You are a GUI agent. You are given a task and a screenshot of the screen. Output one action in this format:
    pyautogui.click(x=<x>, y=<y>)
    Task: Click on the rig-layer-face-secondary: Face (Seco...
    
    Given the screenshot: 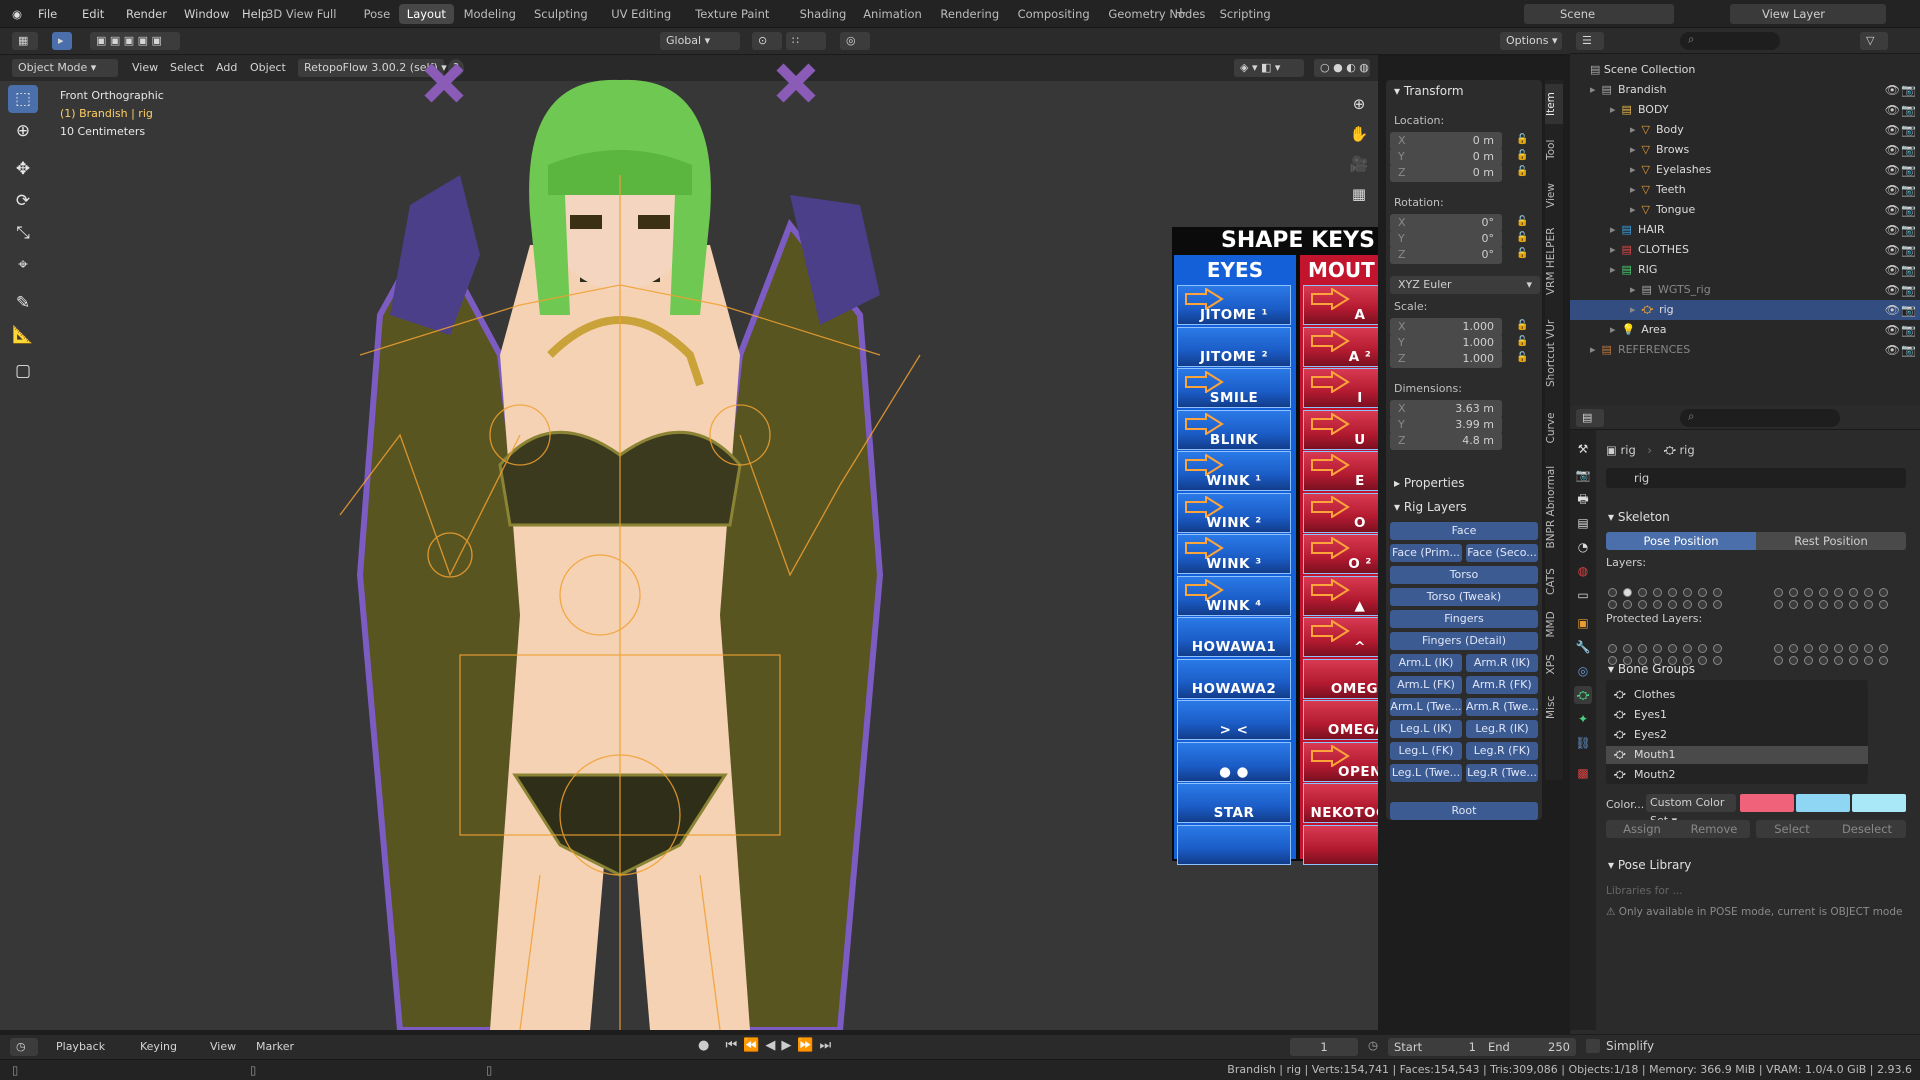 What is the action you would take?
    pyautogui.click(x=1502, y=553)
    